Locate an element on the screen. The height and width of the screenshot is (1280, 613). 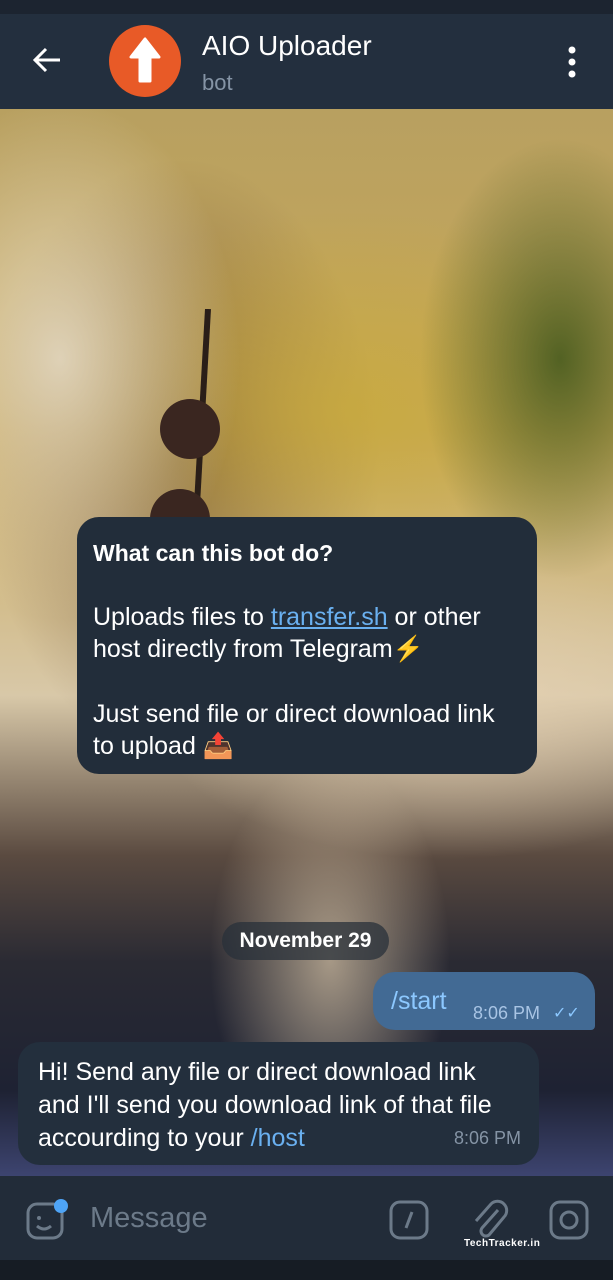
back-arrow-icon is located at coordinates (47, 60).